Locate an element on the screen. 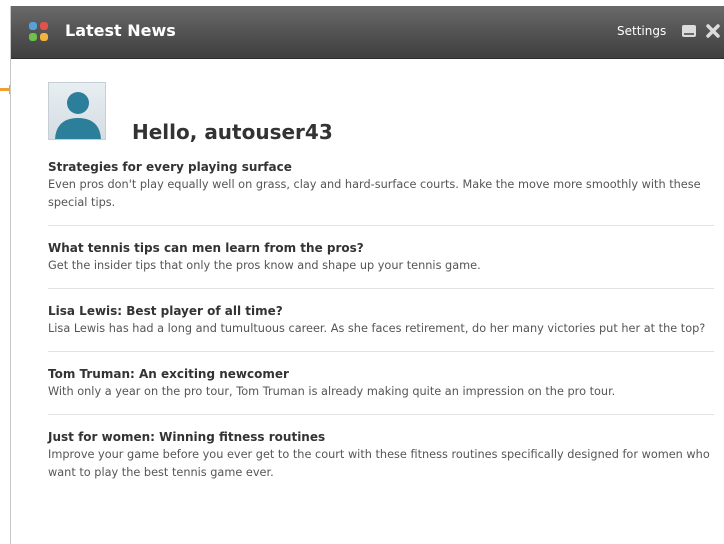 The height and width of the screenshot is (544, 724). edge-marker is located at coordinates (5, 89).